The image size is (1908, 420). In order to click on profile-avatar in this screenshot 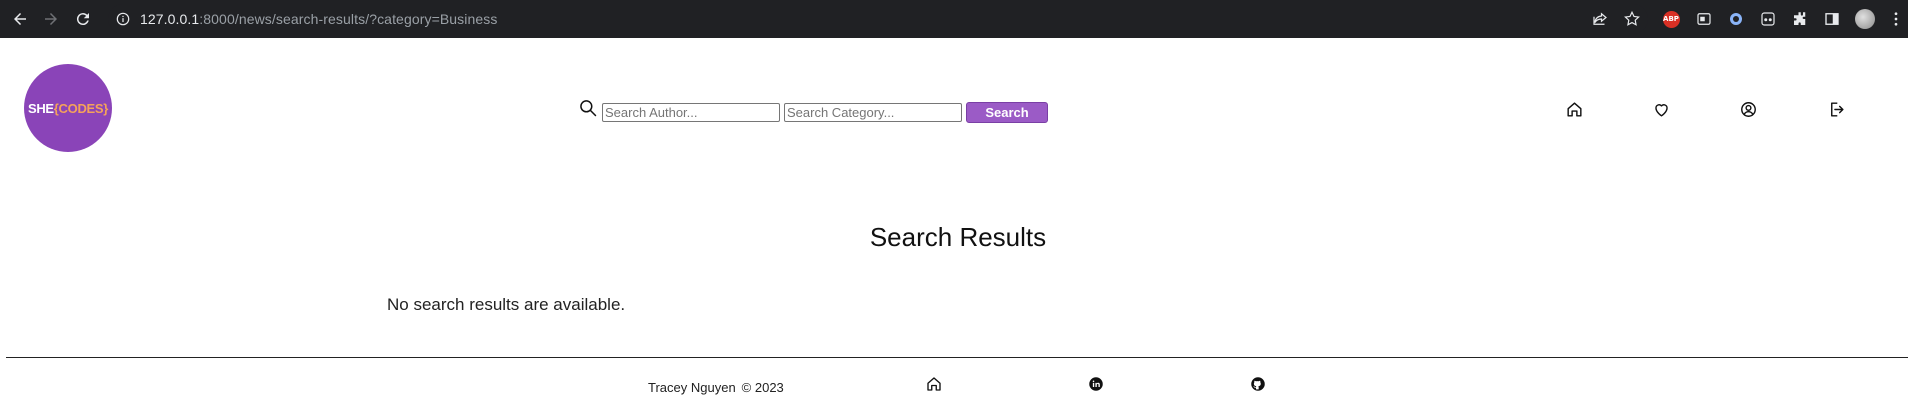, I will do `click(1865, 19)`.